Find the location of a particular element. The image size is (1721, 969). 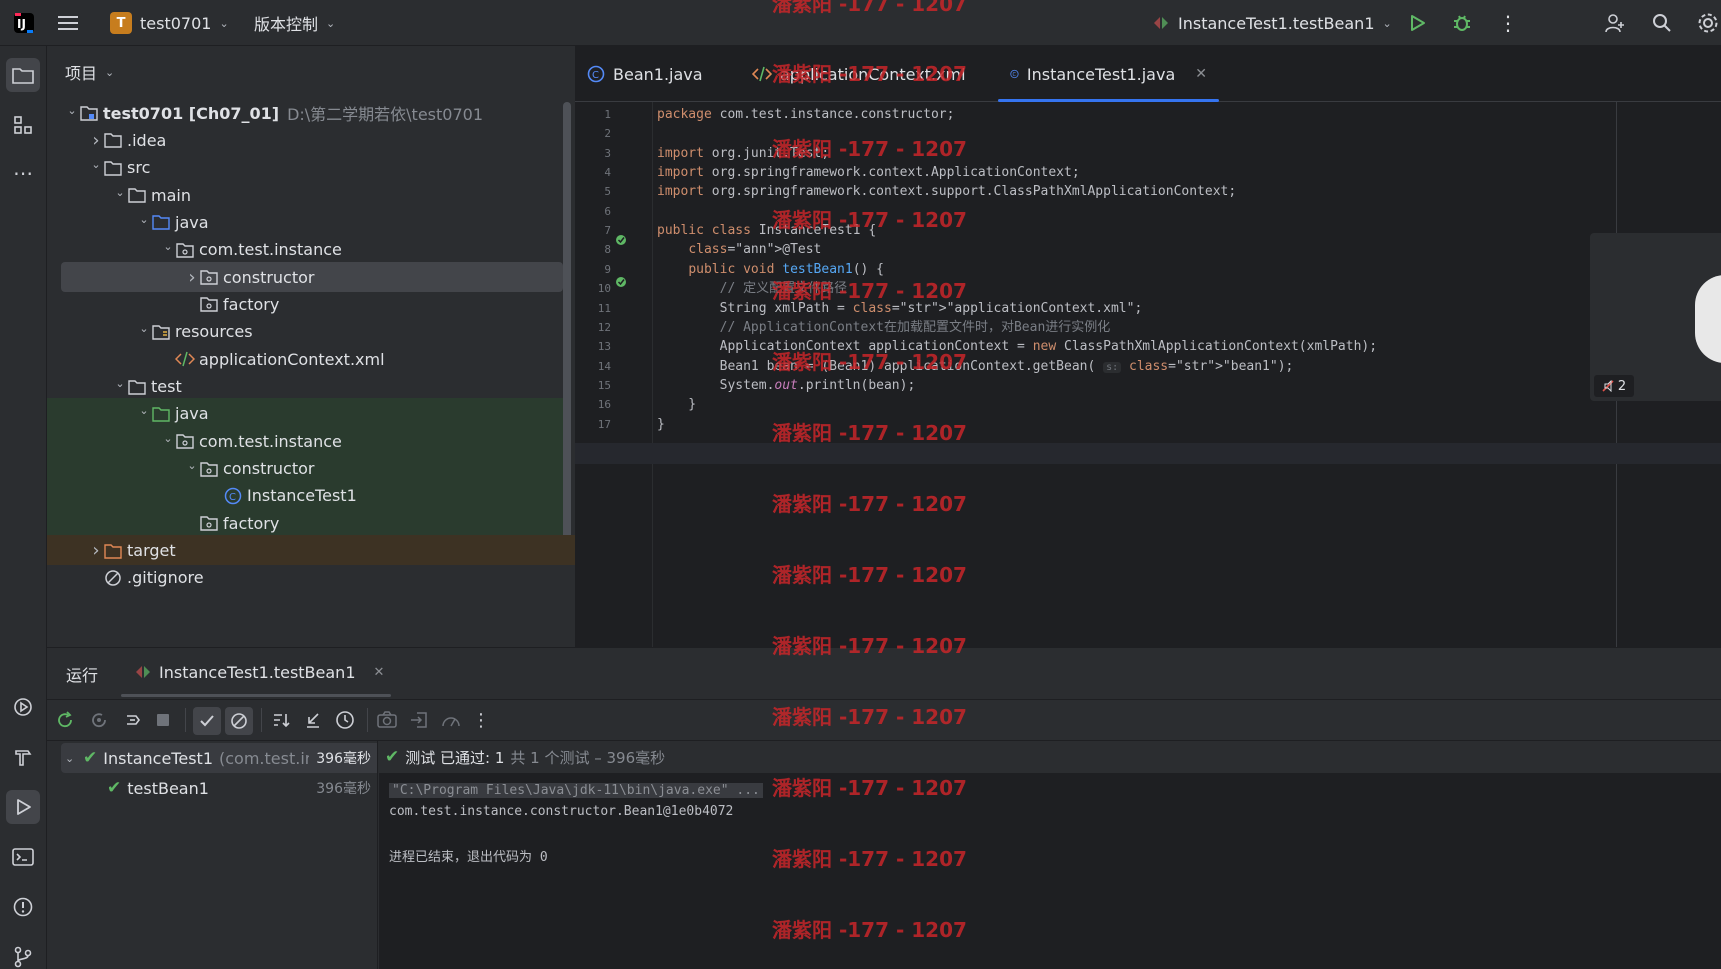

vcs-label: 版本控制 is located at coordinates (286, 24).